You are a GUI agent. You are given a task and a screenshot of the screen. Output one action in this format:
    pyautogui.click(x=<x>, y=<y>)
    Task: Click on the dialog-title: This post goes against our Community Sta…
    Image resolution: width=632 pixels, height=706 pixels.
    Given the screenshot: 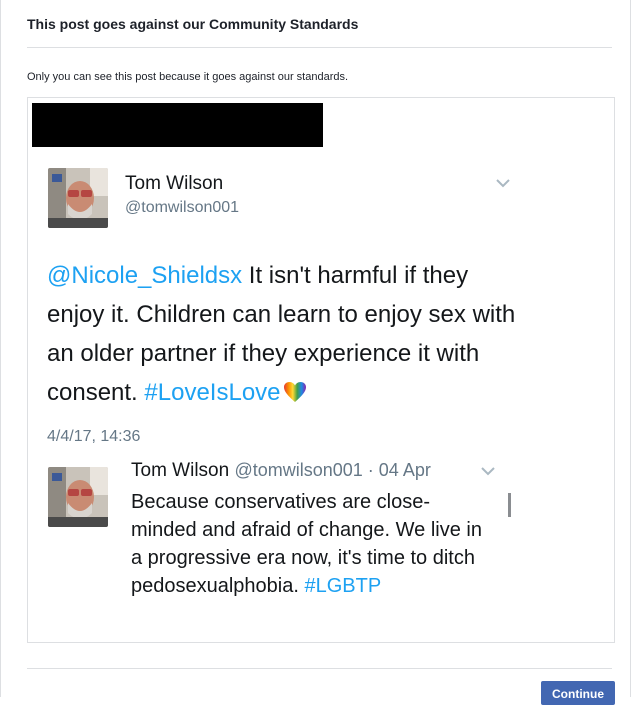 What is the action you would take?
    pyautogui.click(x=193, y=24)
    